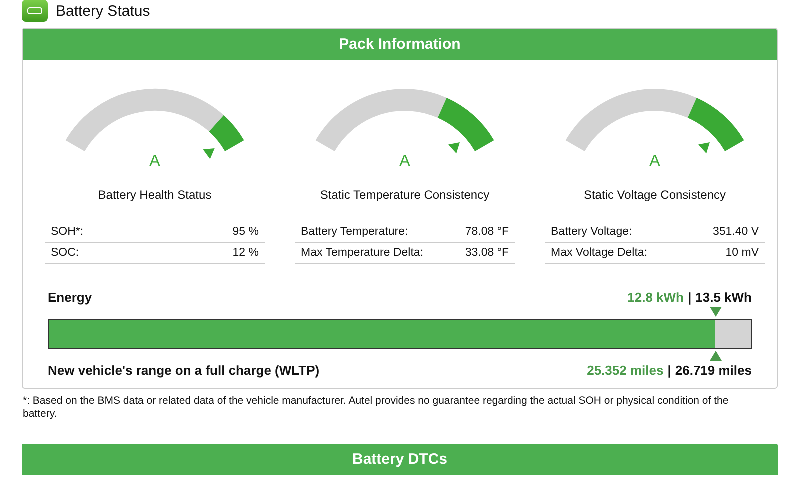 This screenshot has width=800, height=500. What do you see at coordinates (362, 253) in the screenshot?
I see `field-label: Max Temperature Delta:` at bounding box center [362, 253].